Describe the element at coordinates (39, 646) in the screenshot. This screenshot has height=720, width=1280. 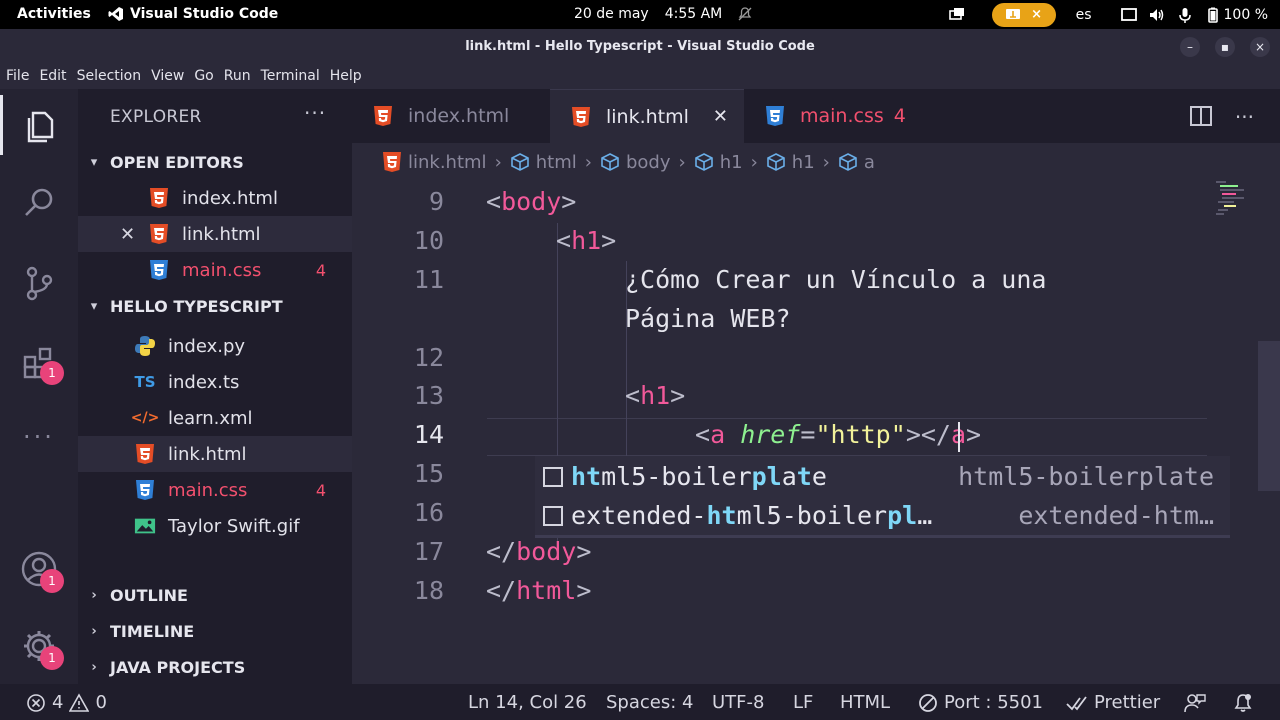
I see `manage-activity: 1` at that location.